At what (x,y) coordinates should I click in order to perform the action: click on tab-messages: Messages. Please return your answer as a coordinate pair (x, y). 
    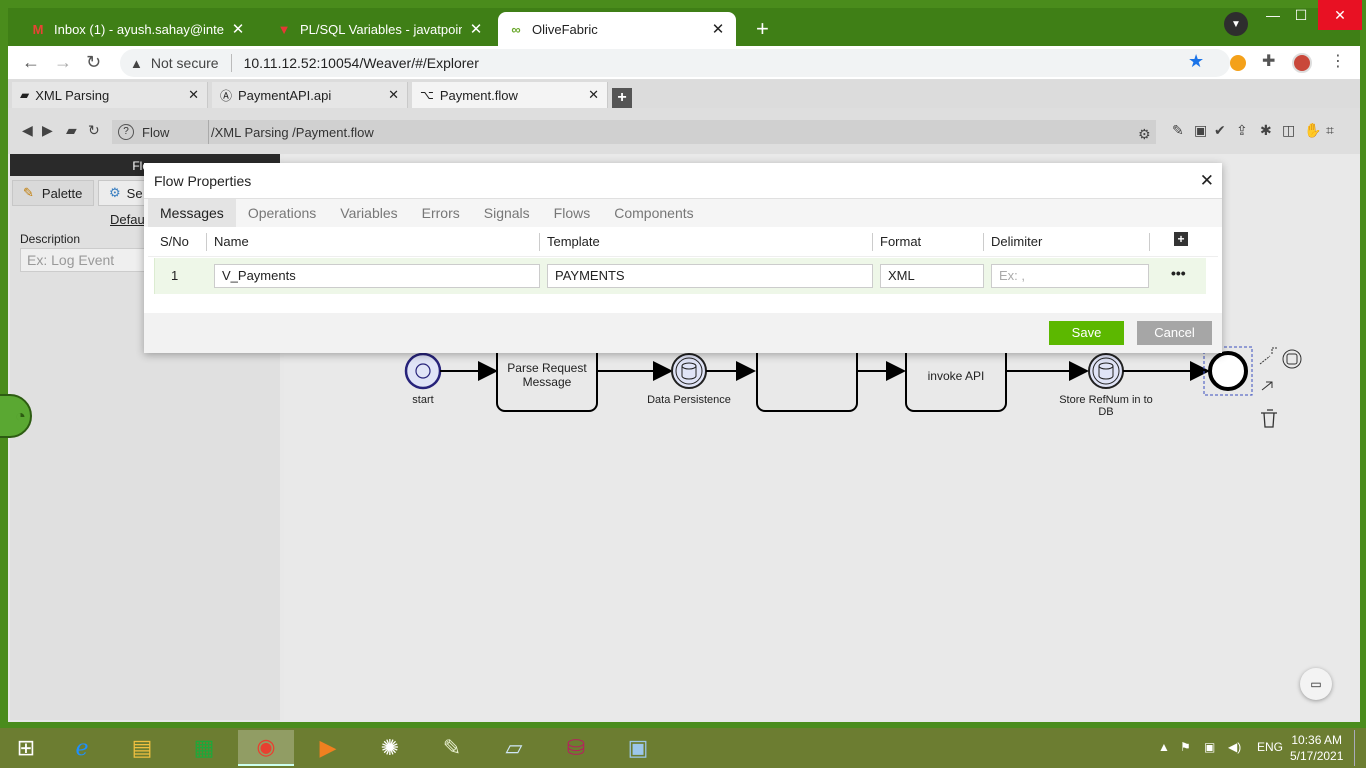
    Looking at the image, I should click on (192, 213).